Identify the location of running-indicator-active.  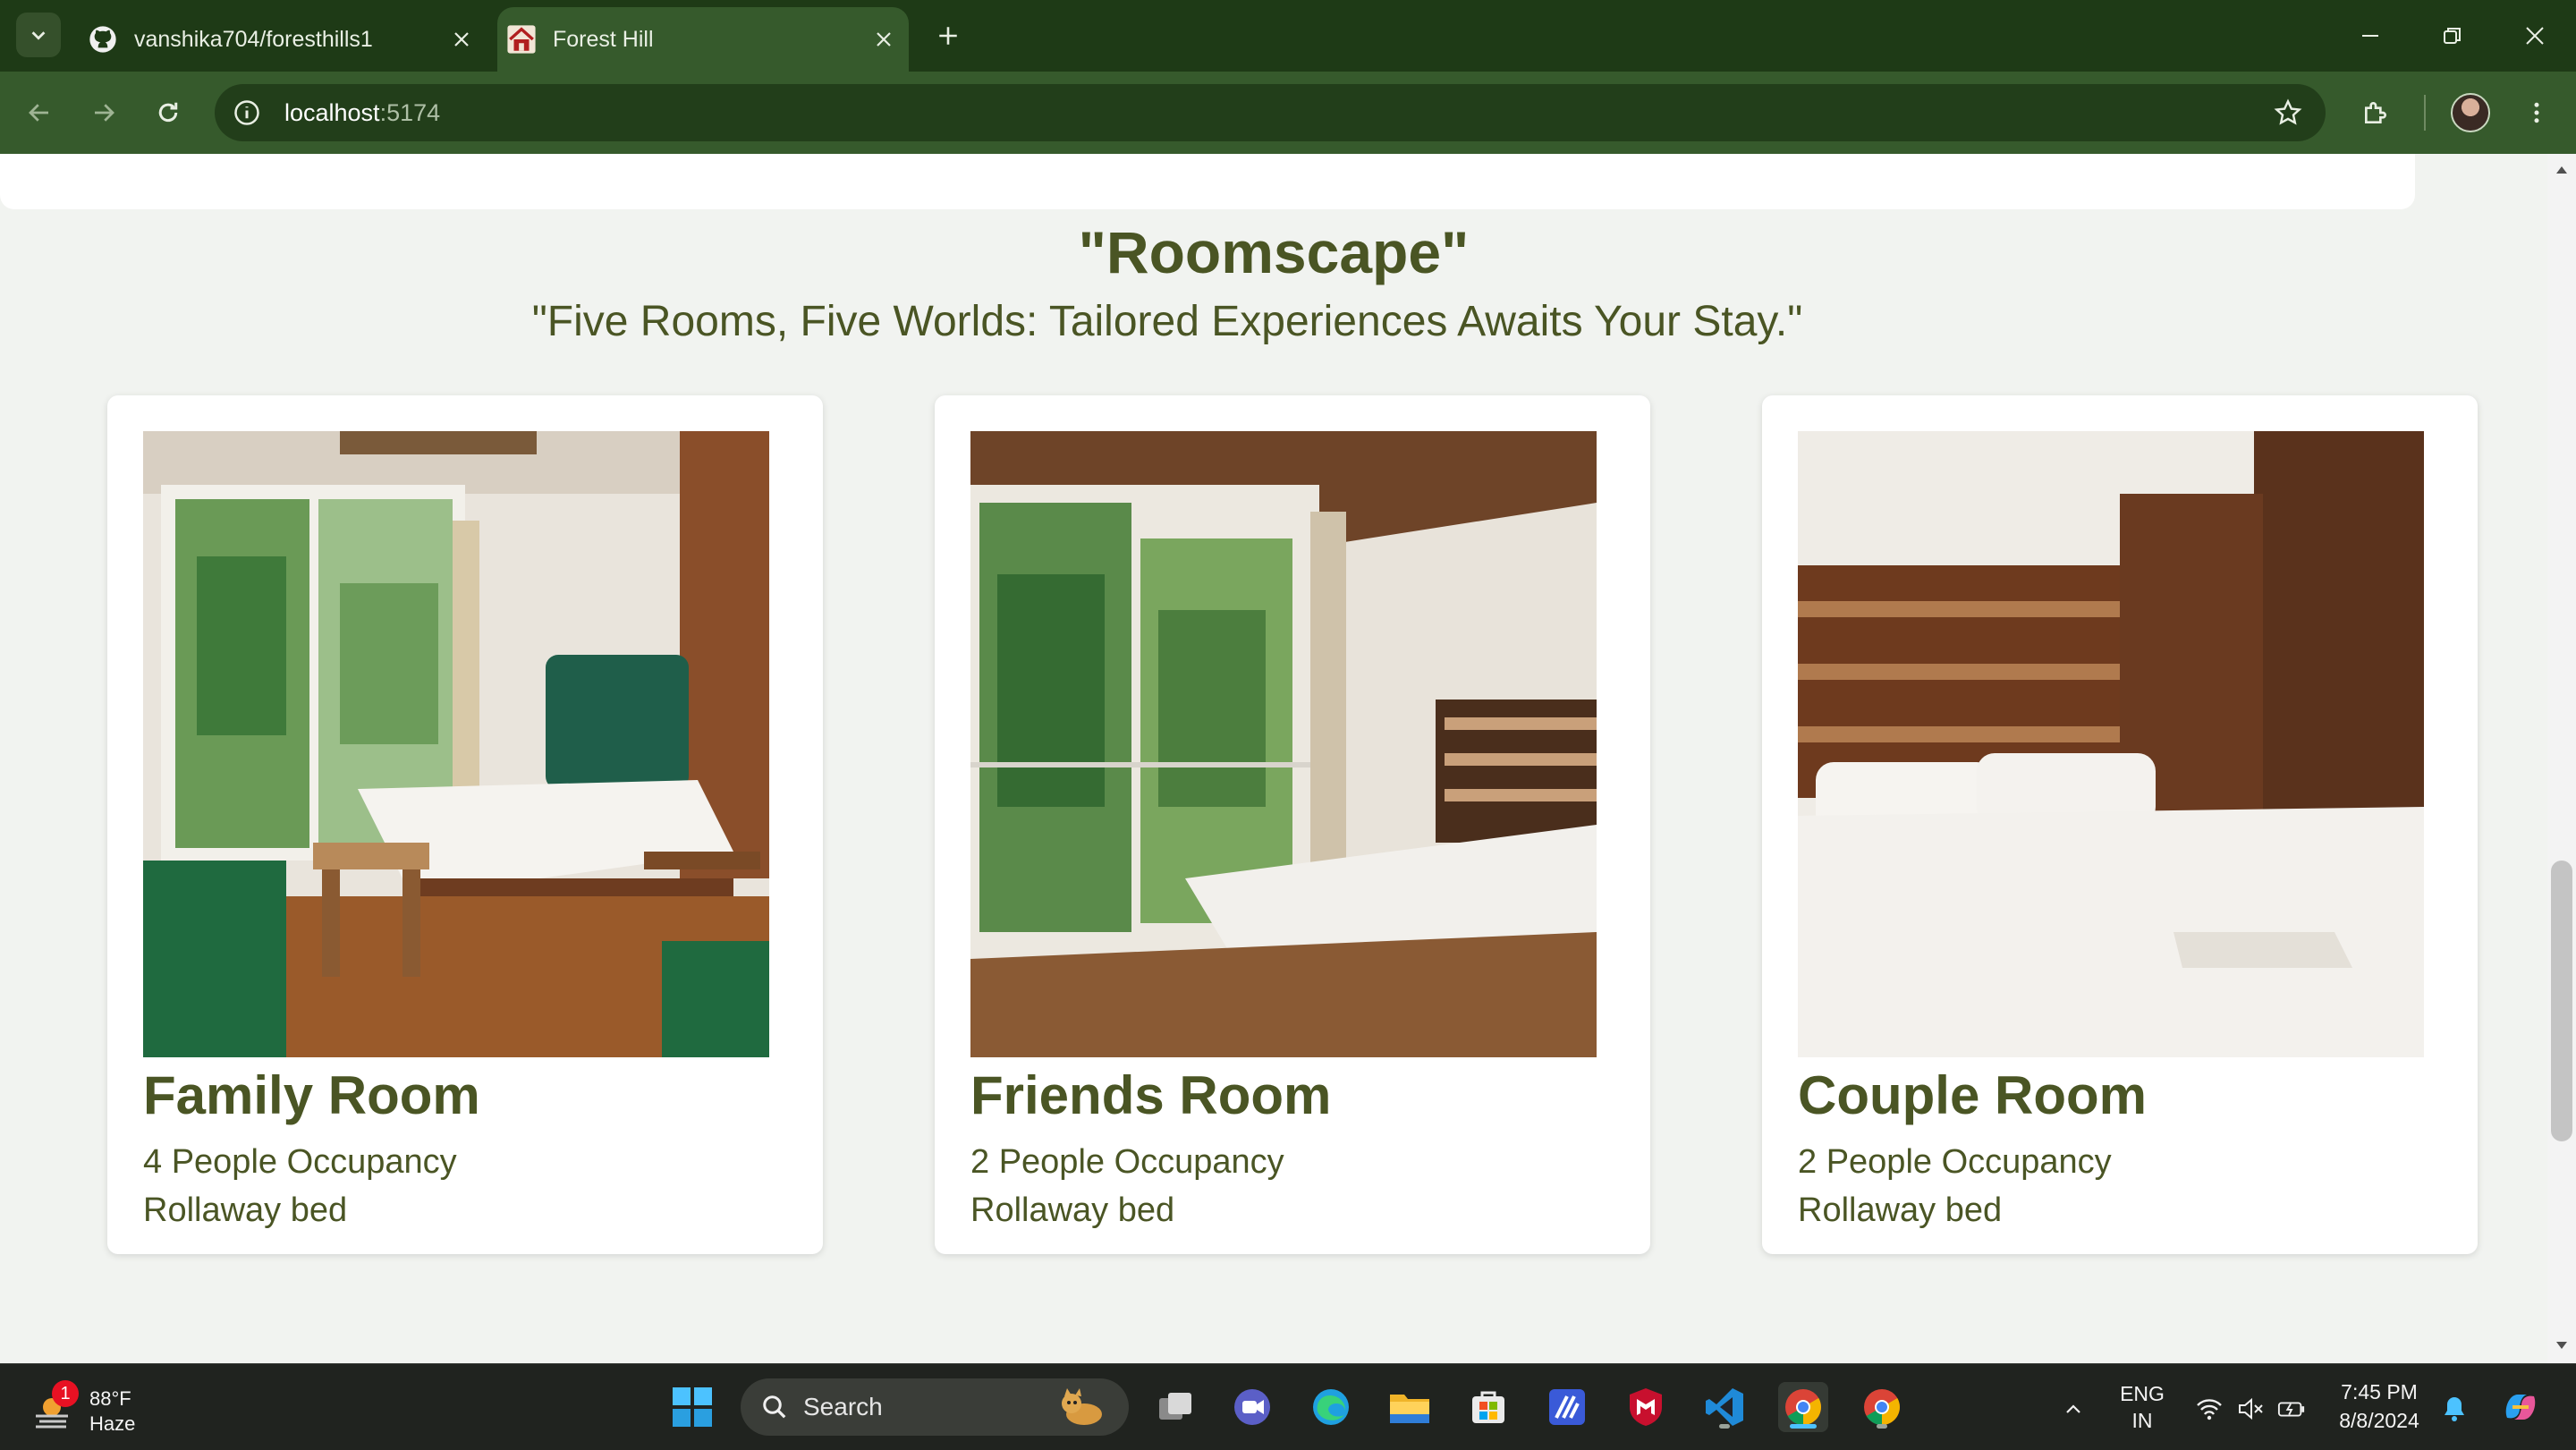
(1803, 1426).